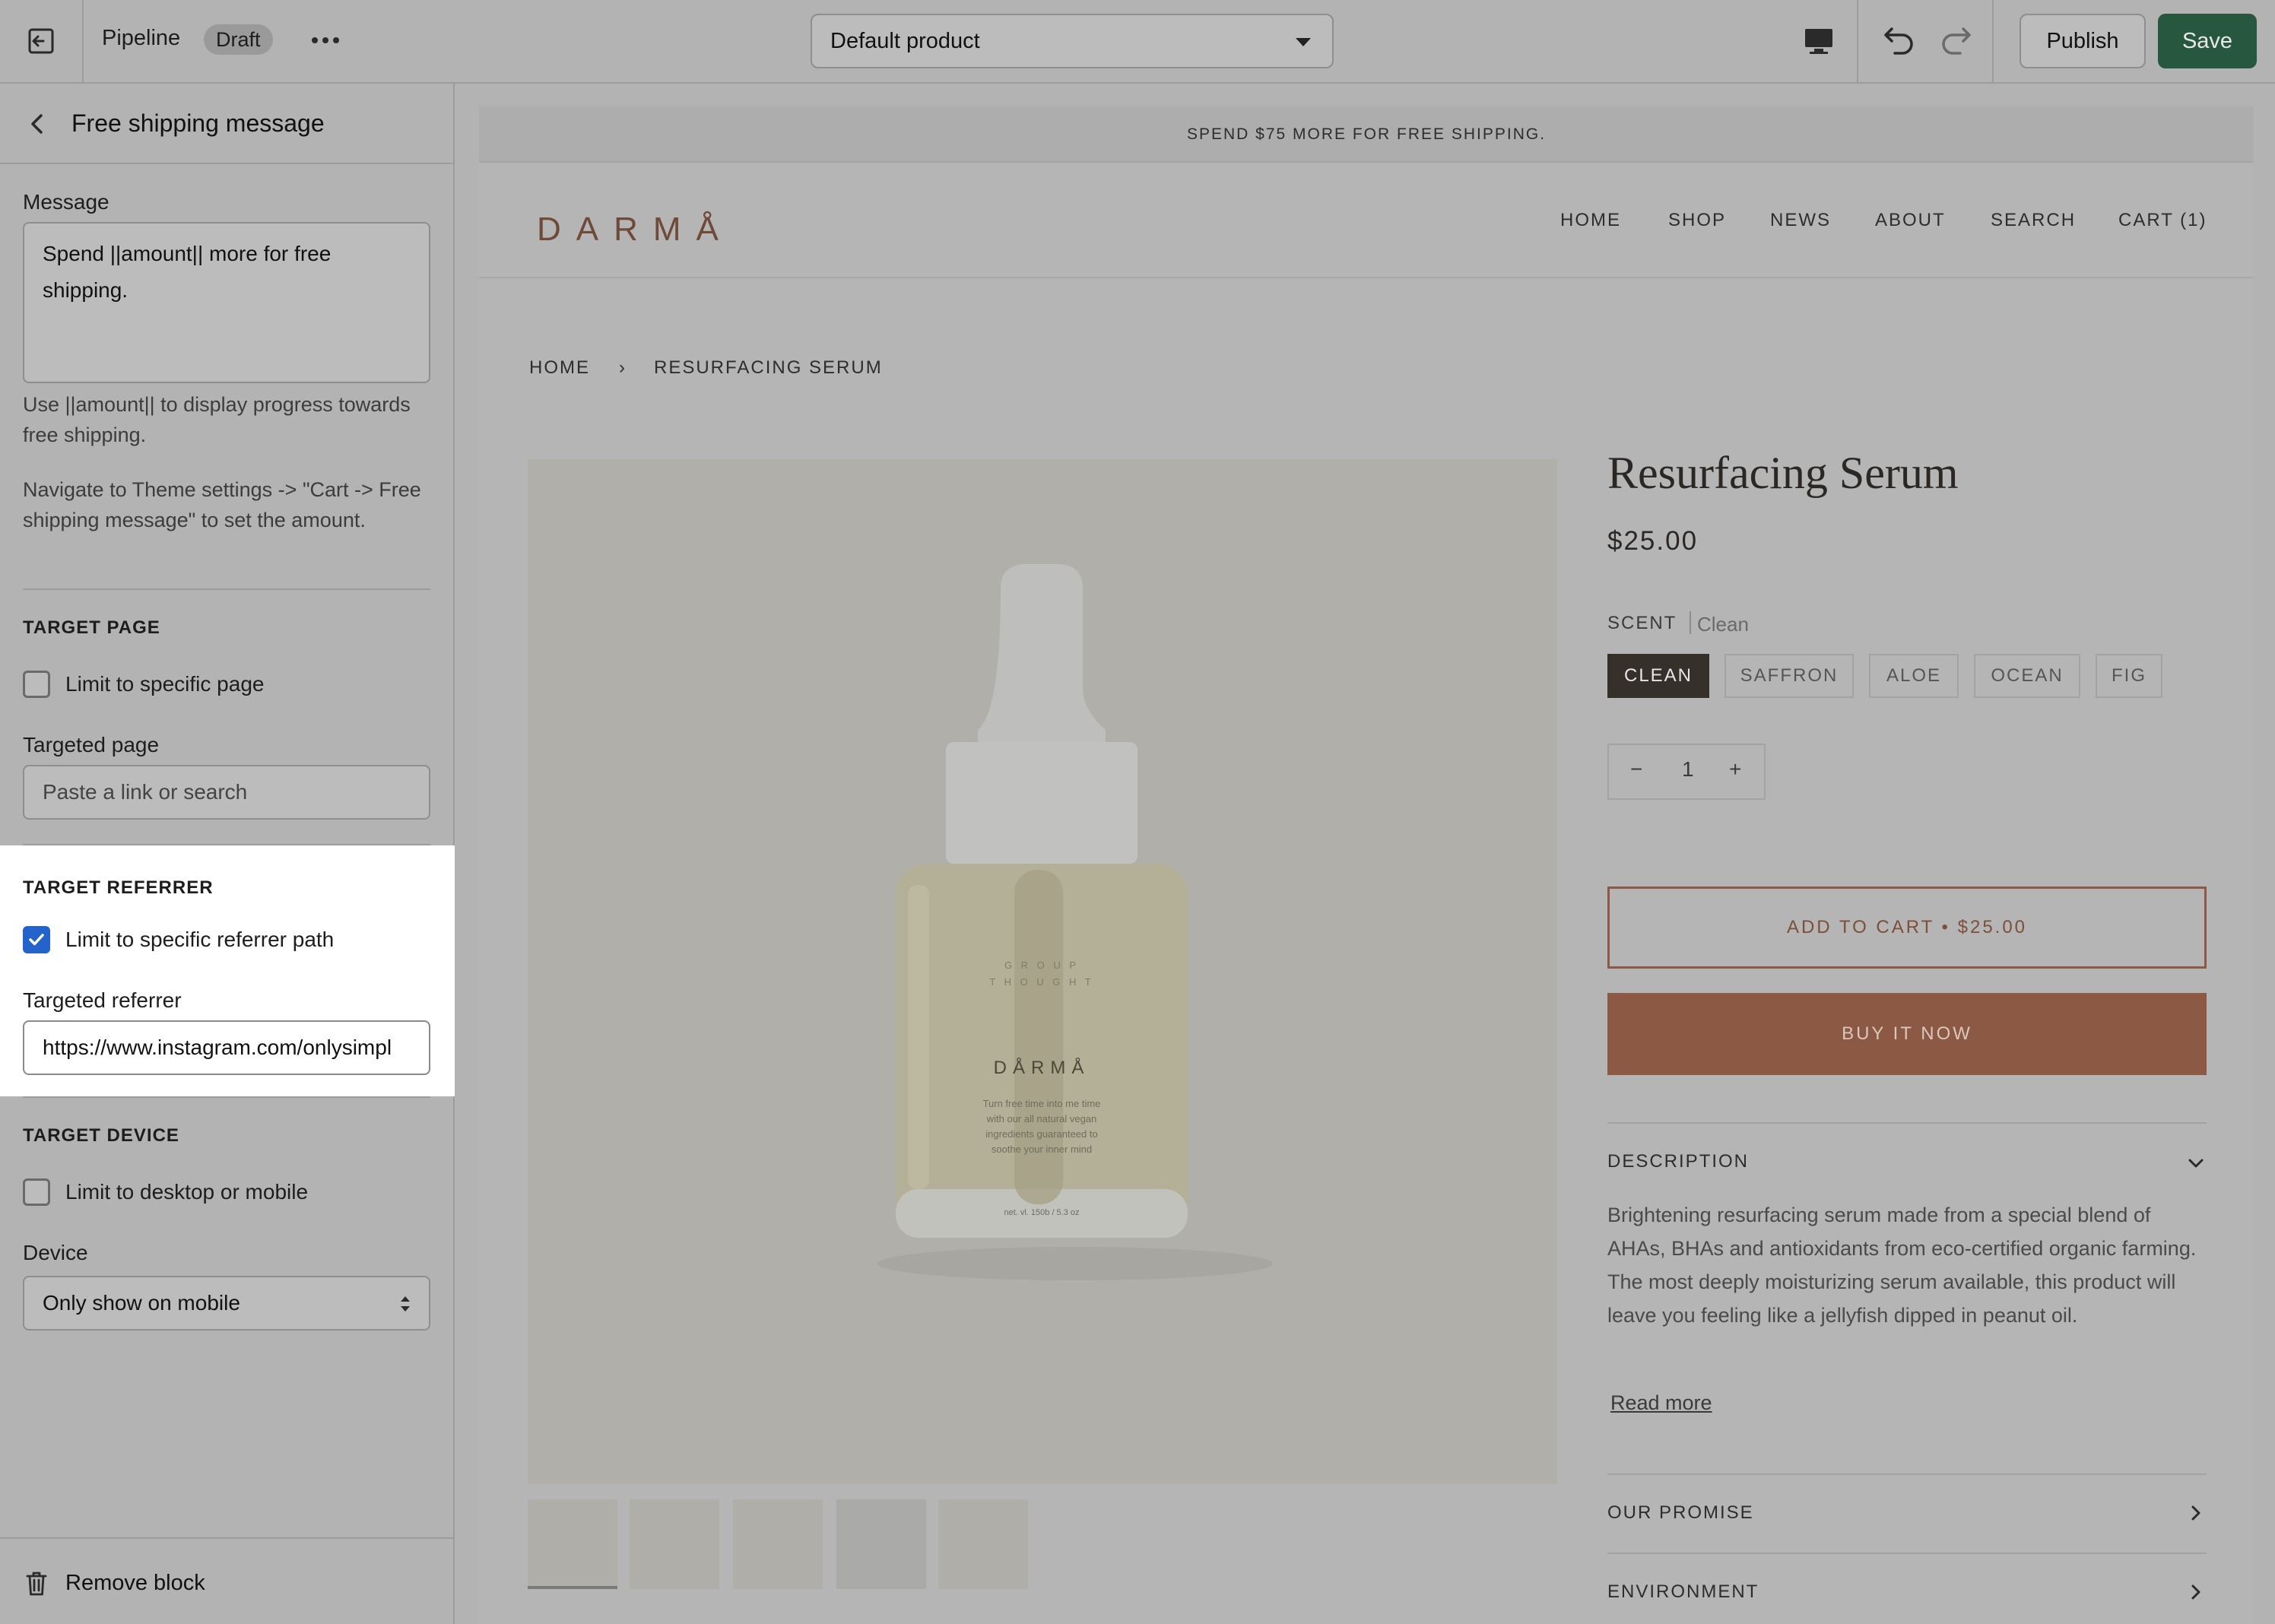 This screenshot has height=1624, width=2275. I want to click on scent-option-saffron: SAFFRON, so click(1789, 676).